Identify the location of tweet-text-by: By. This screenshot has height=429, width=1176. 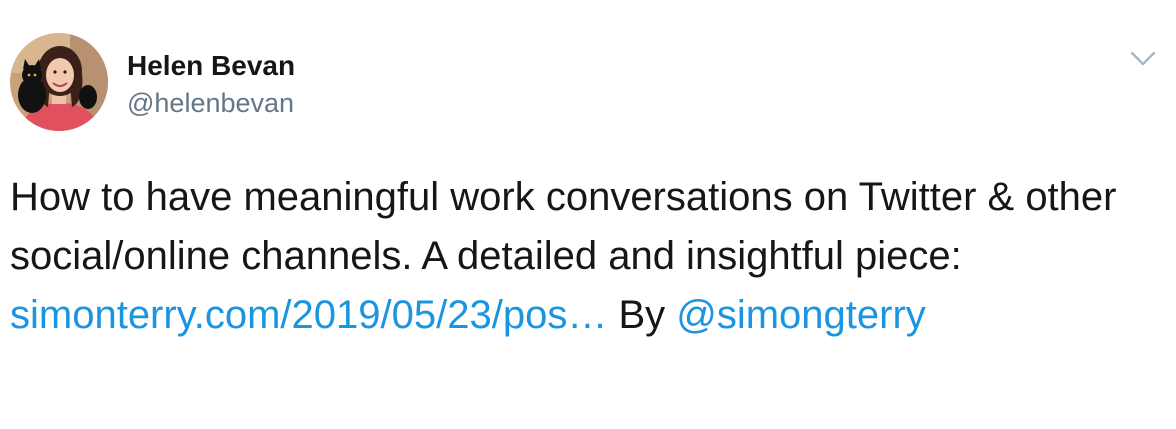
(642, 315).